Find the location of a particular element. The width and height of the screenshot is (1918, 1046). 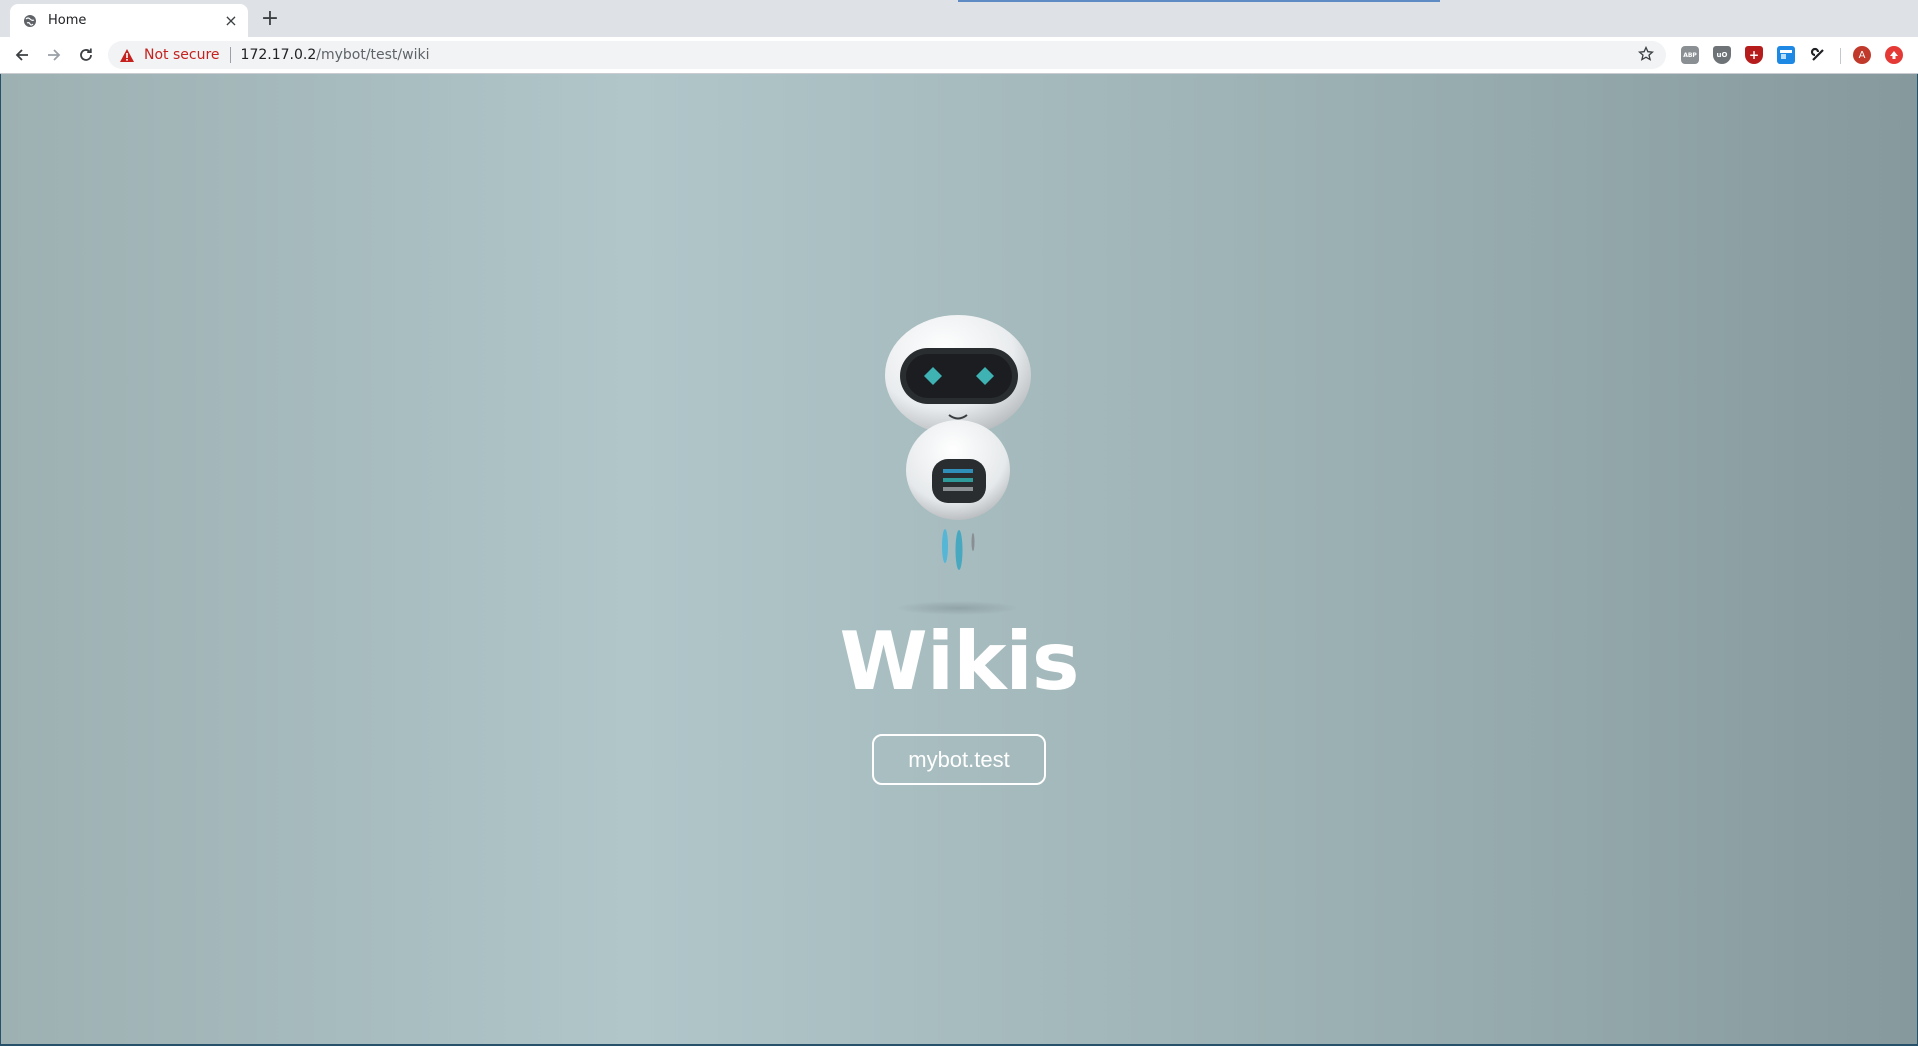

address-bar: Not secure 172.17.0.2 /mybot/test/wiki is located at coordinates (887, 55).